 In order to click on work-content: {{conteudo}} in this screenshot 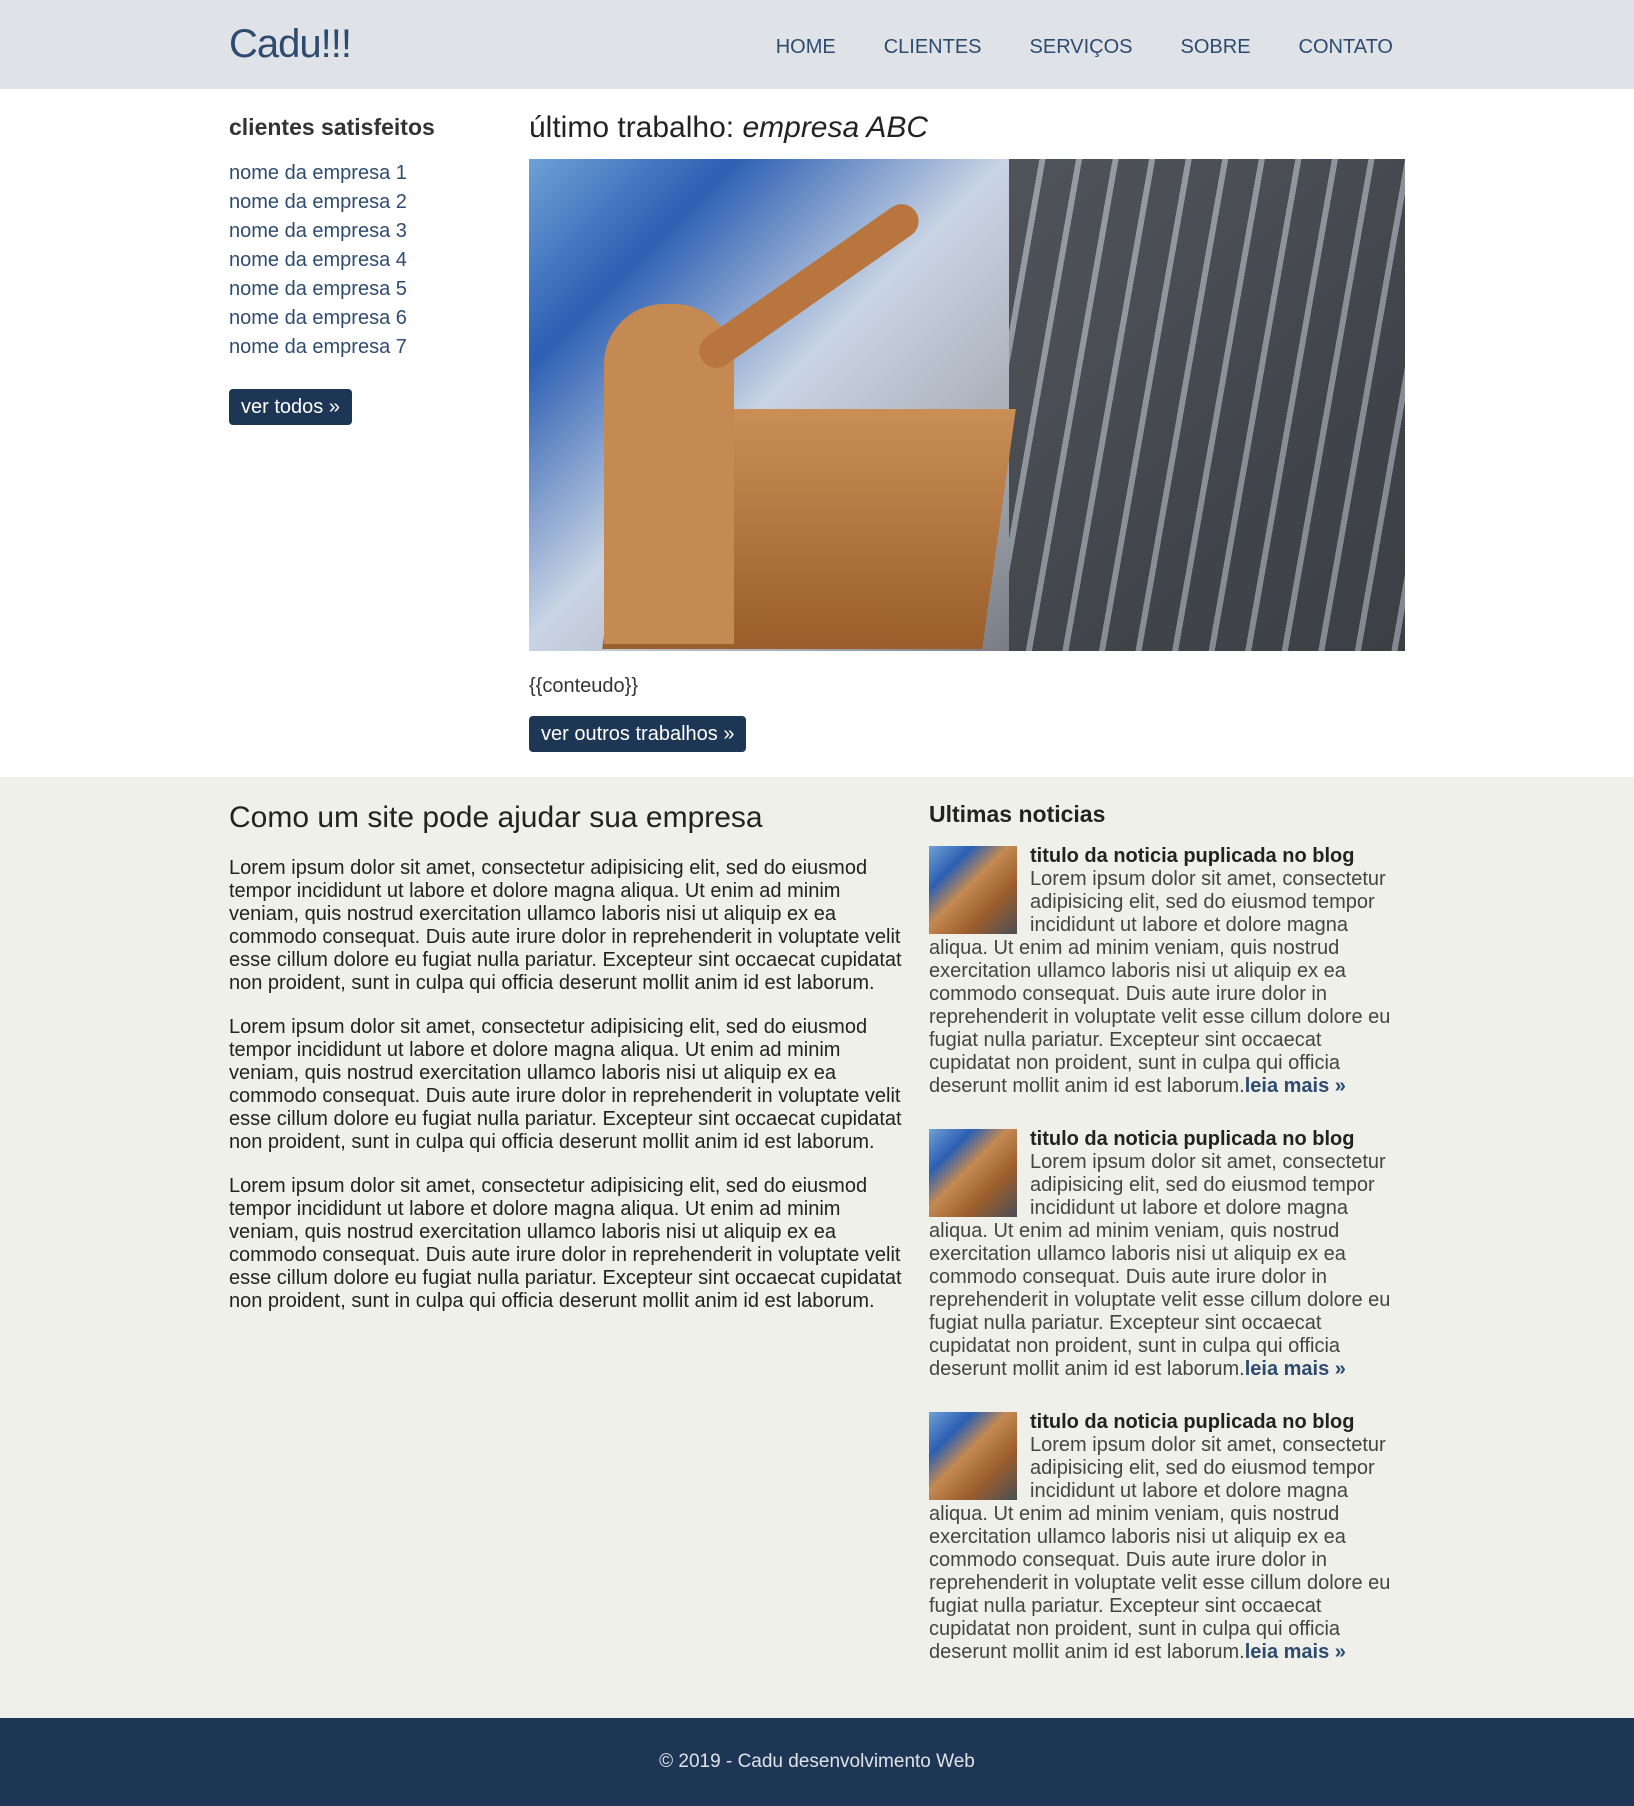, I will do `click(584, 686)`.